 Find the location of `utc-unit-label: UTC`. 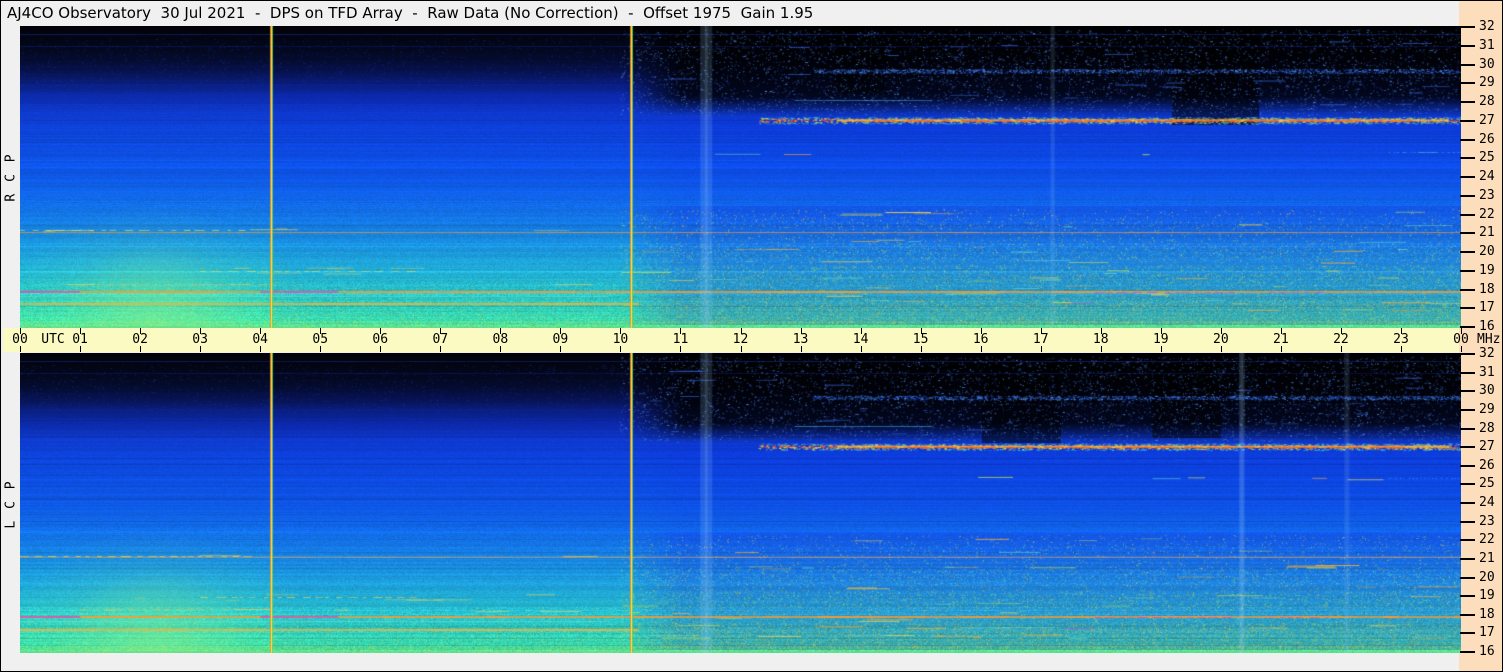

utc-unit-label: UTC is located at coordinates (53, 339).